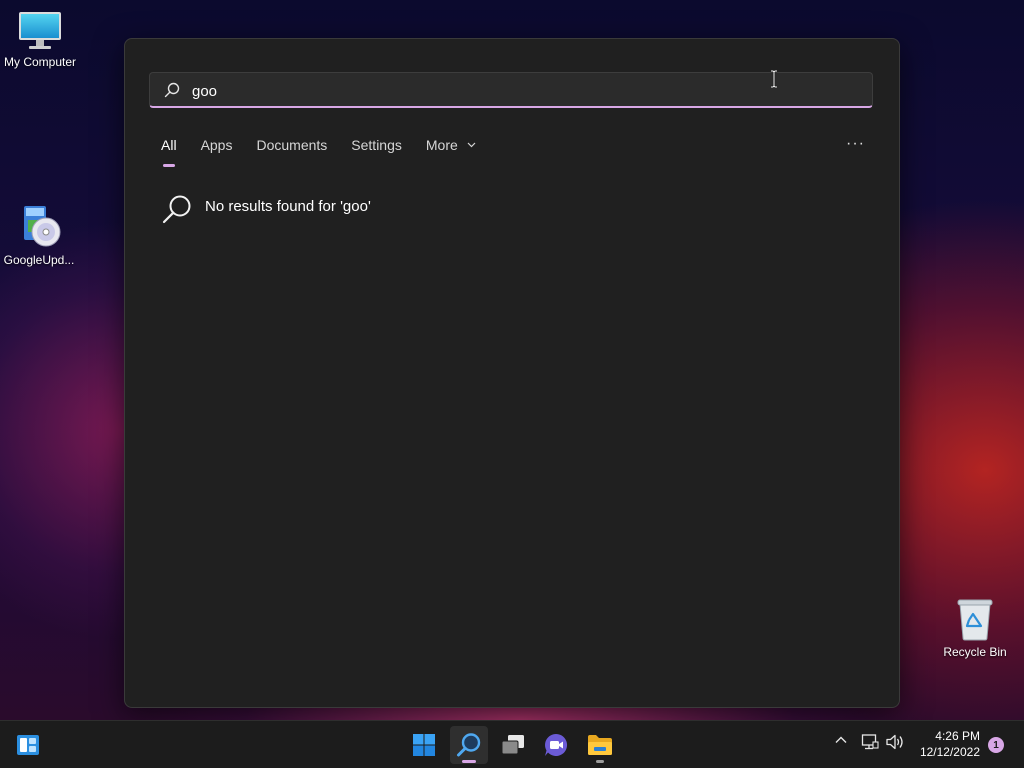 This screenshot has width=1024, height=768. Describe the element at coordinates (40, 62) in the screenshot. I see `desktop-icon-label: My Computer` at that location.